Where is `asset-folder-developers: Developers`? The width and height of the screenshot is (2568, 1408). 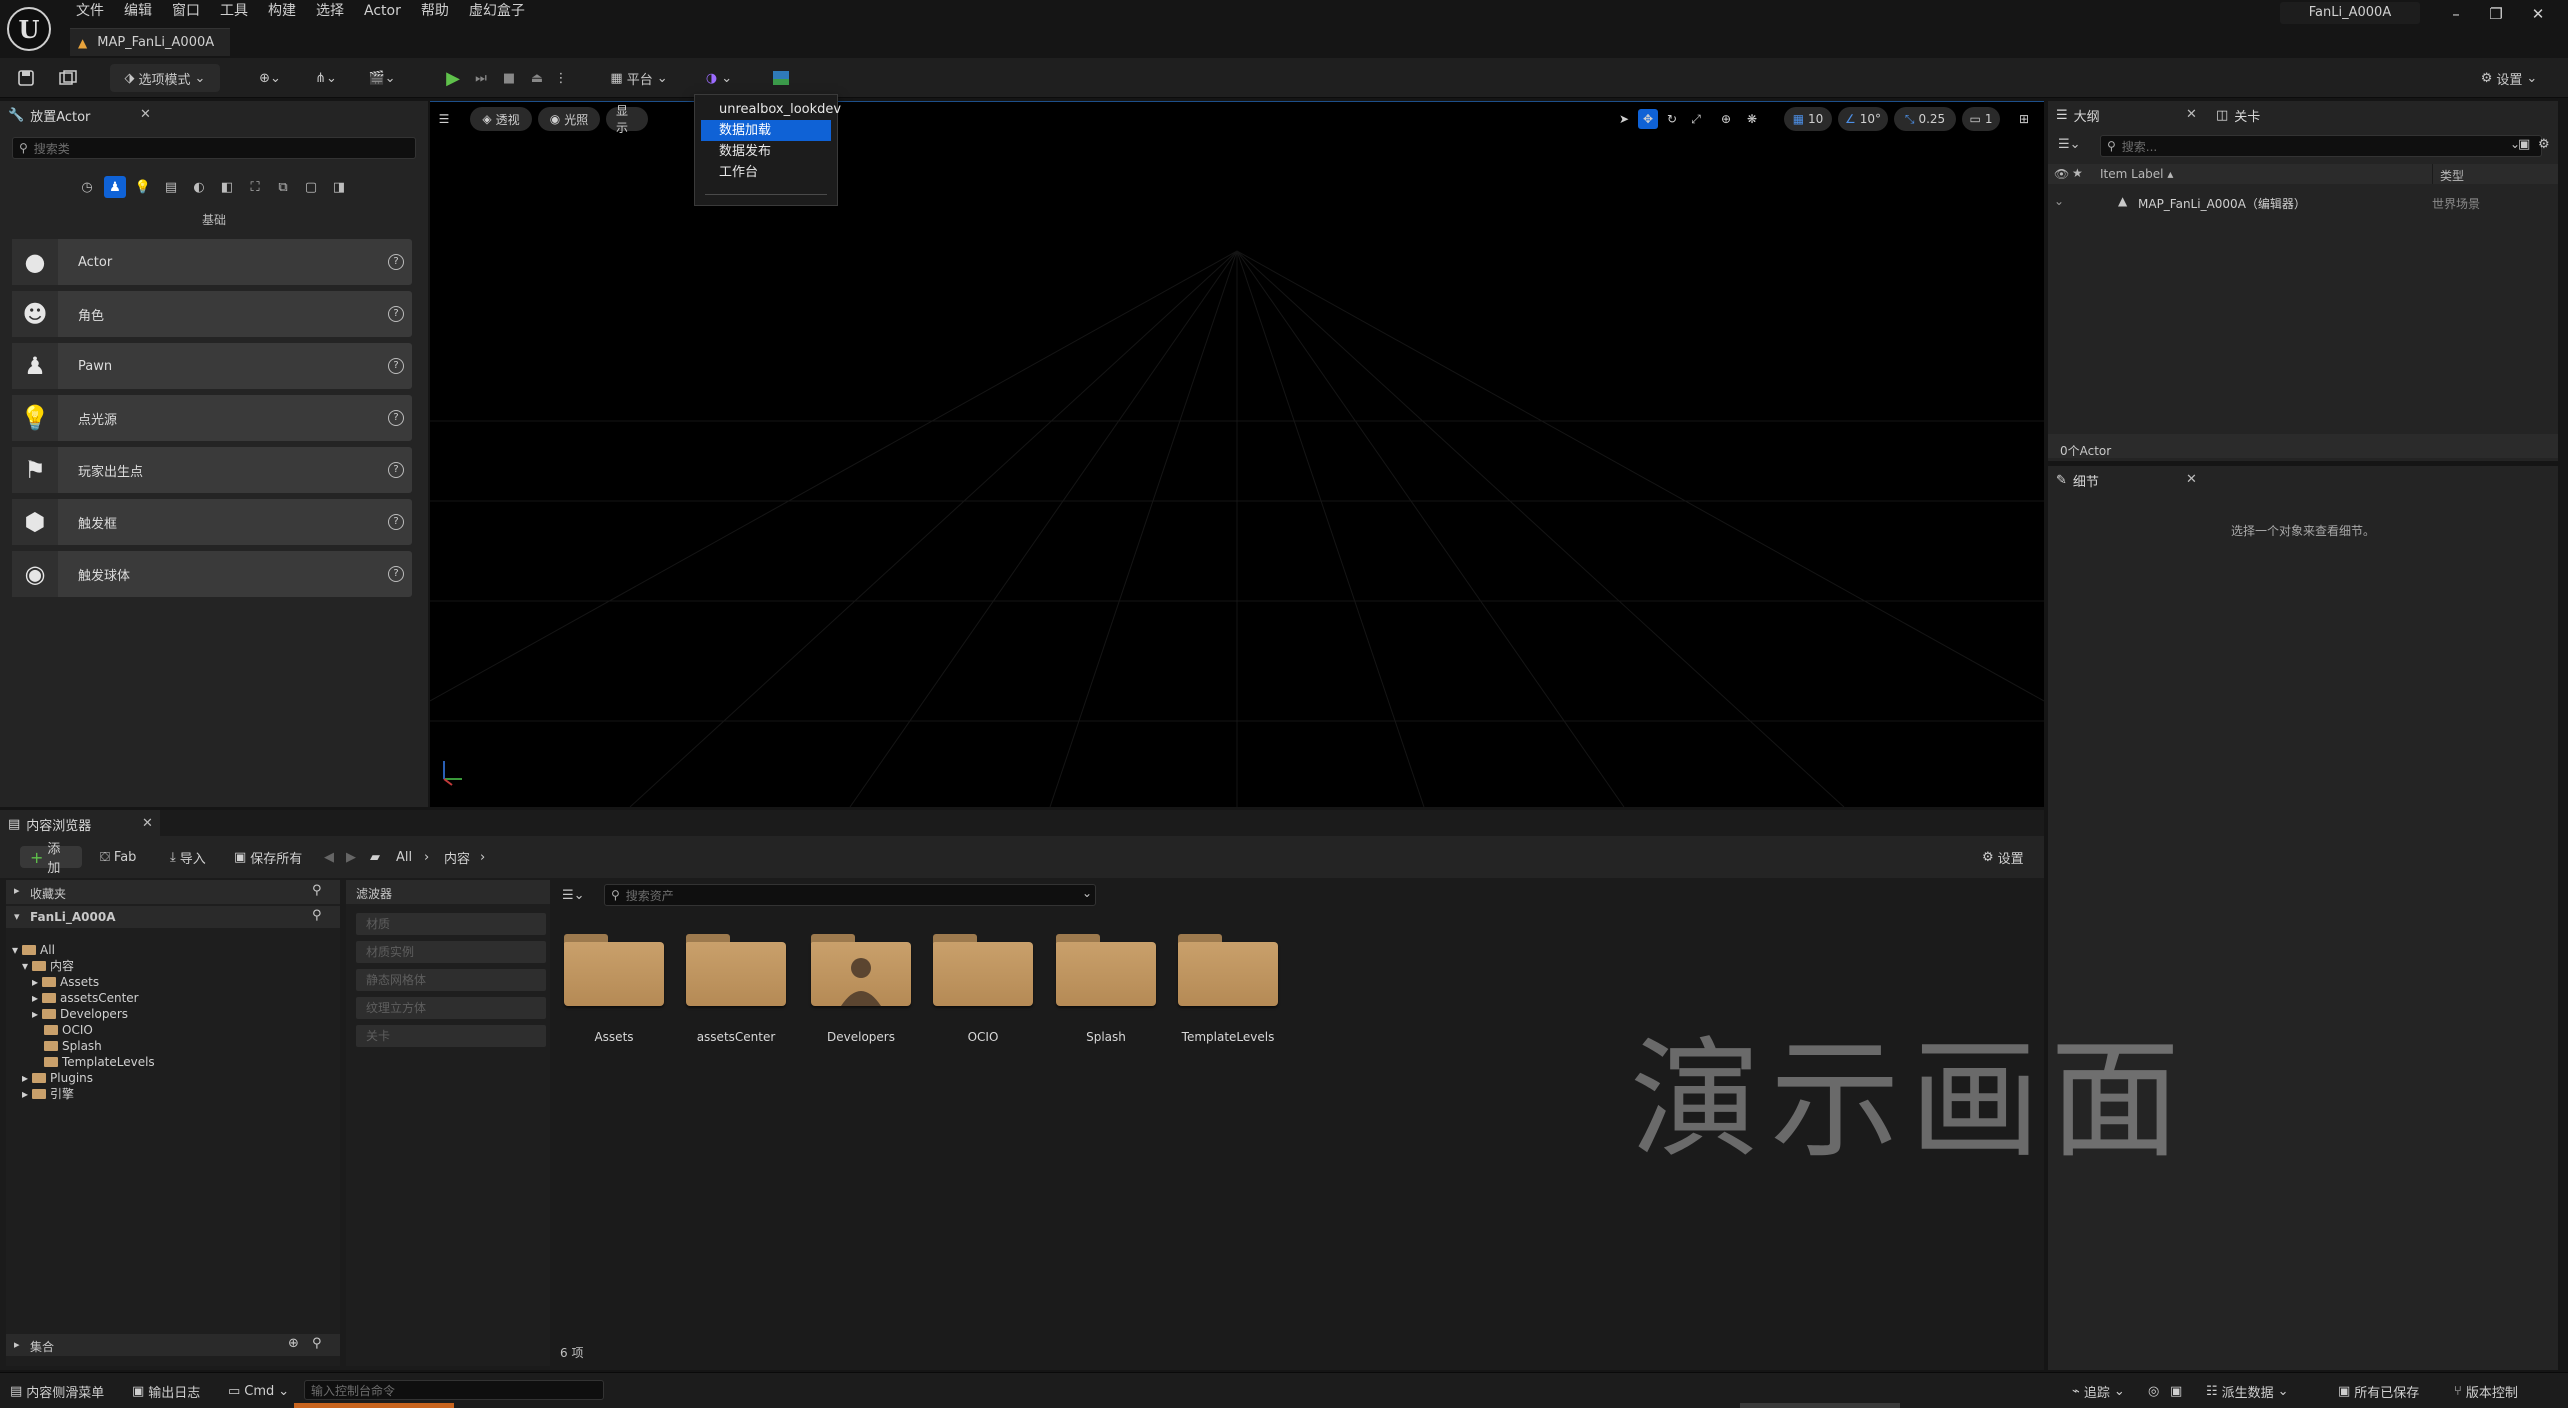
asset-folder-developers: Developers is located at coordinates (861, 996).